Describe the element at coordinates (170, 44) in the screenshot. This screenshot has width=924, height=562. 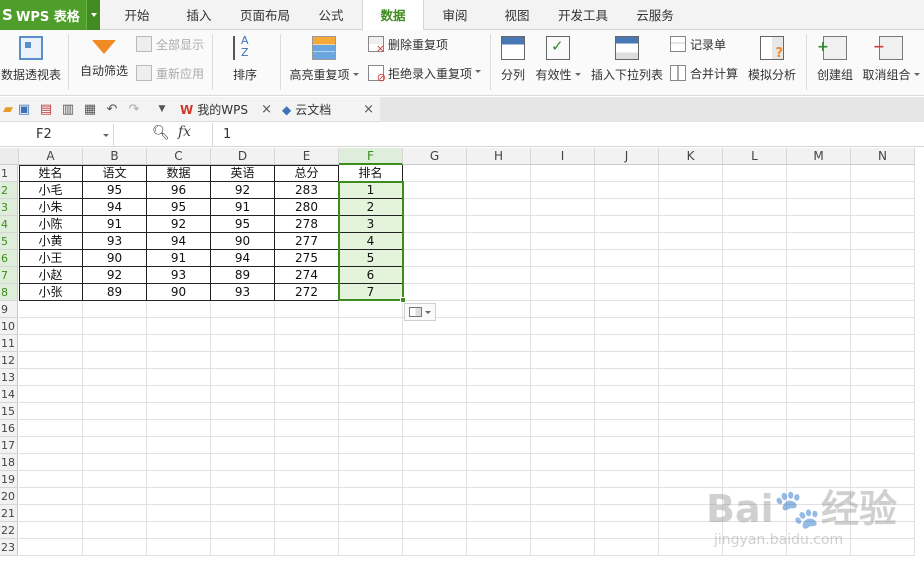
I see `show-all-button: 全部显示` at that location.